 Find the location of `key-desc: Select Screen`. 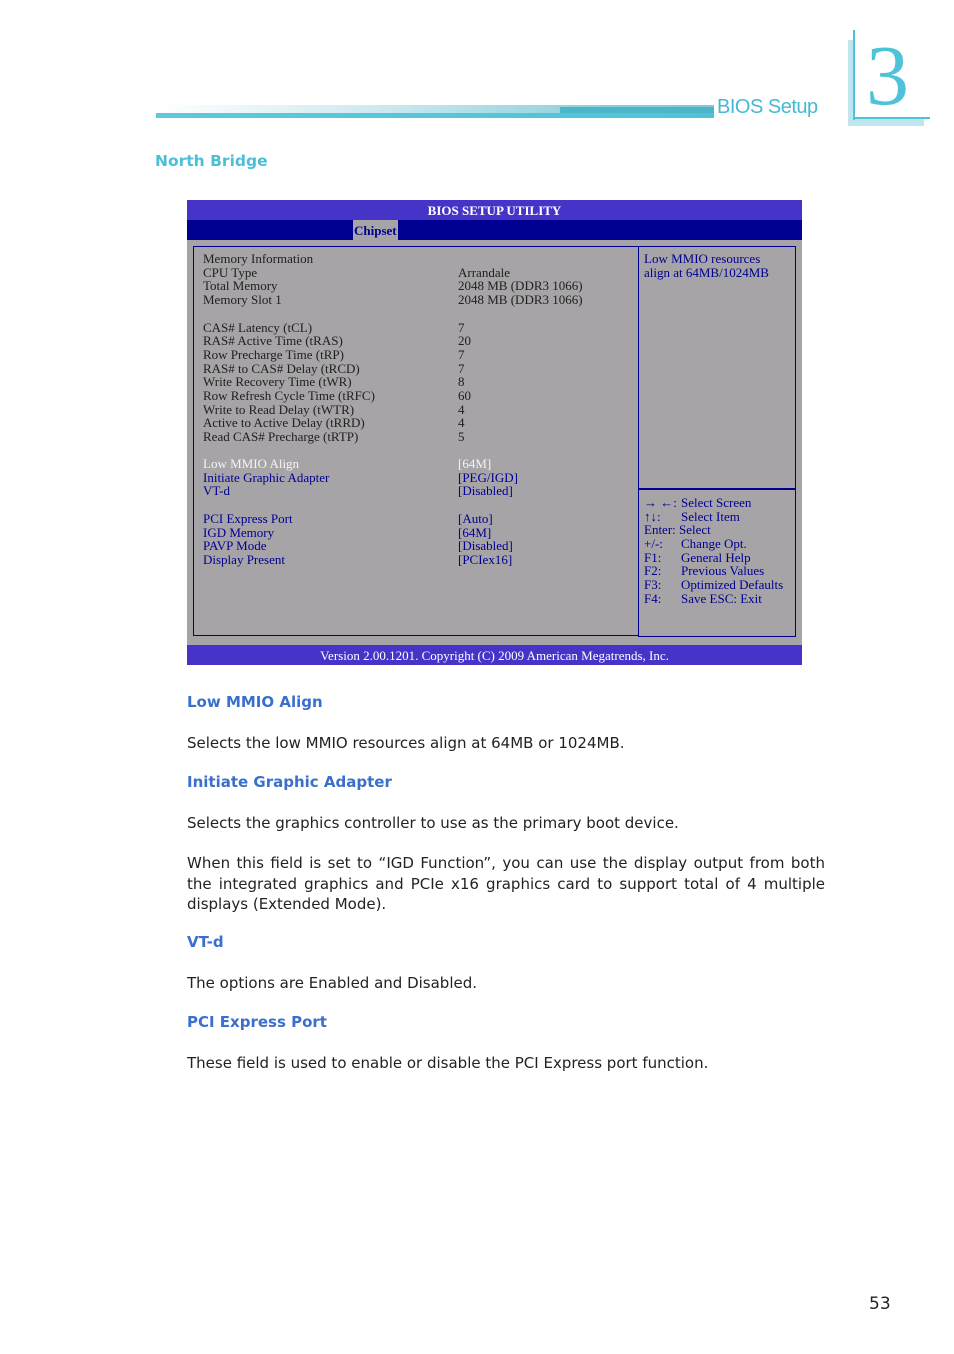

key-desc: Select Screen is located at coordinates (716, 502).